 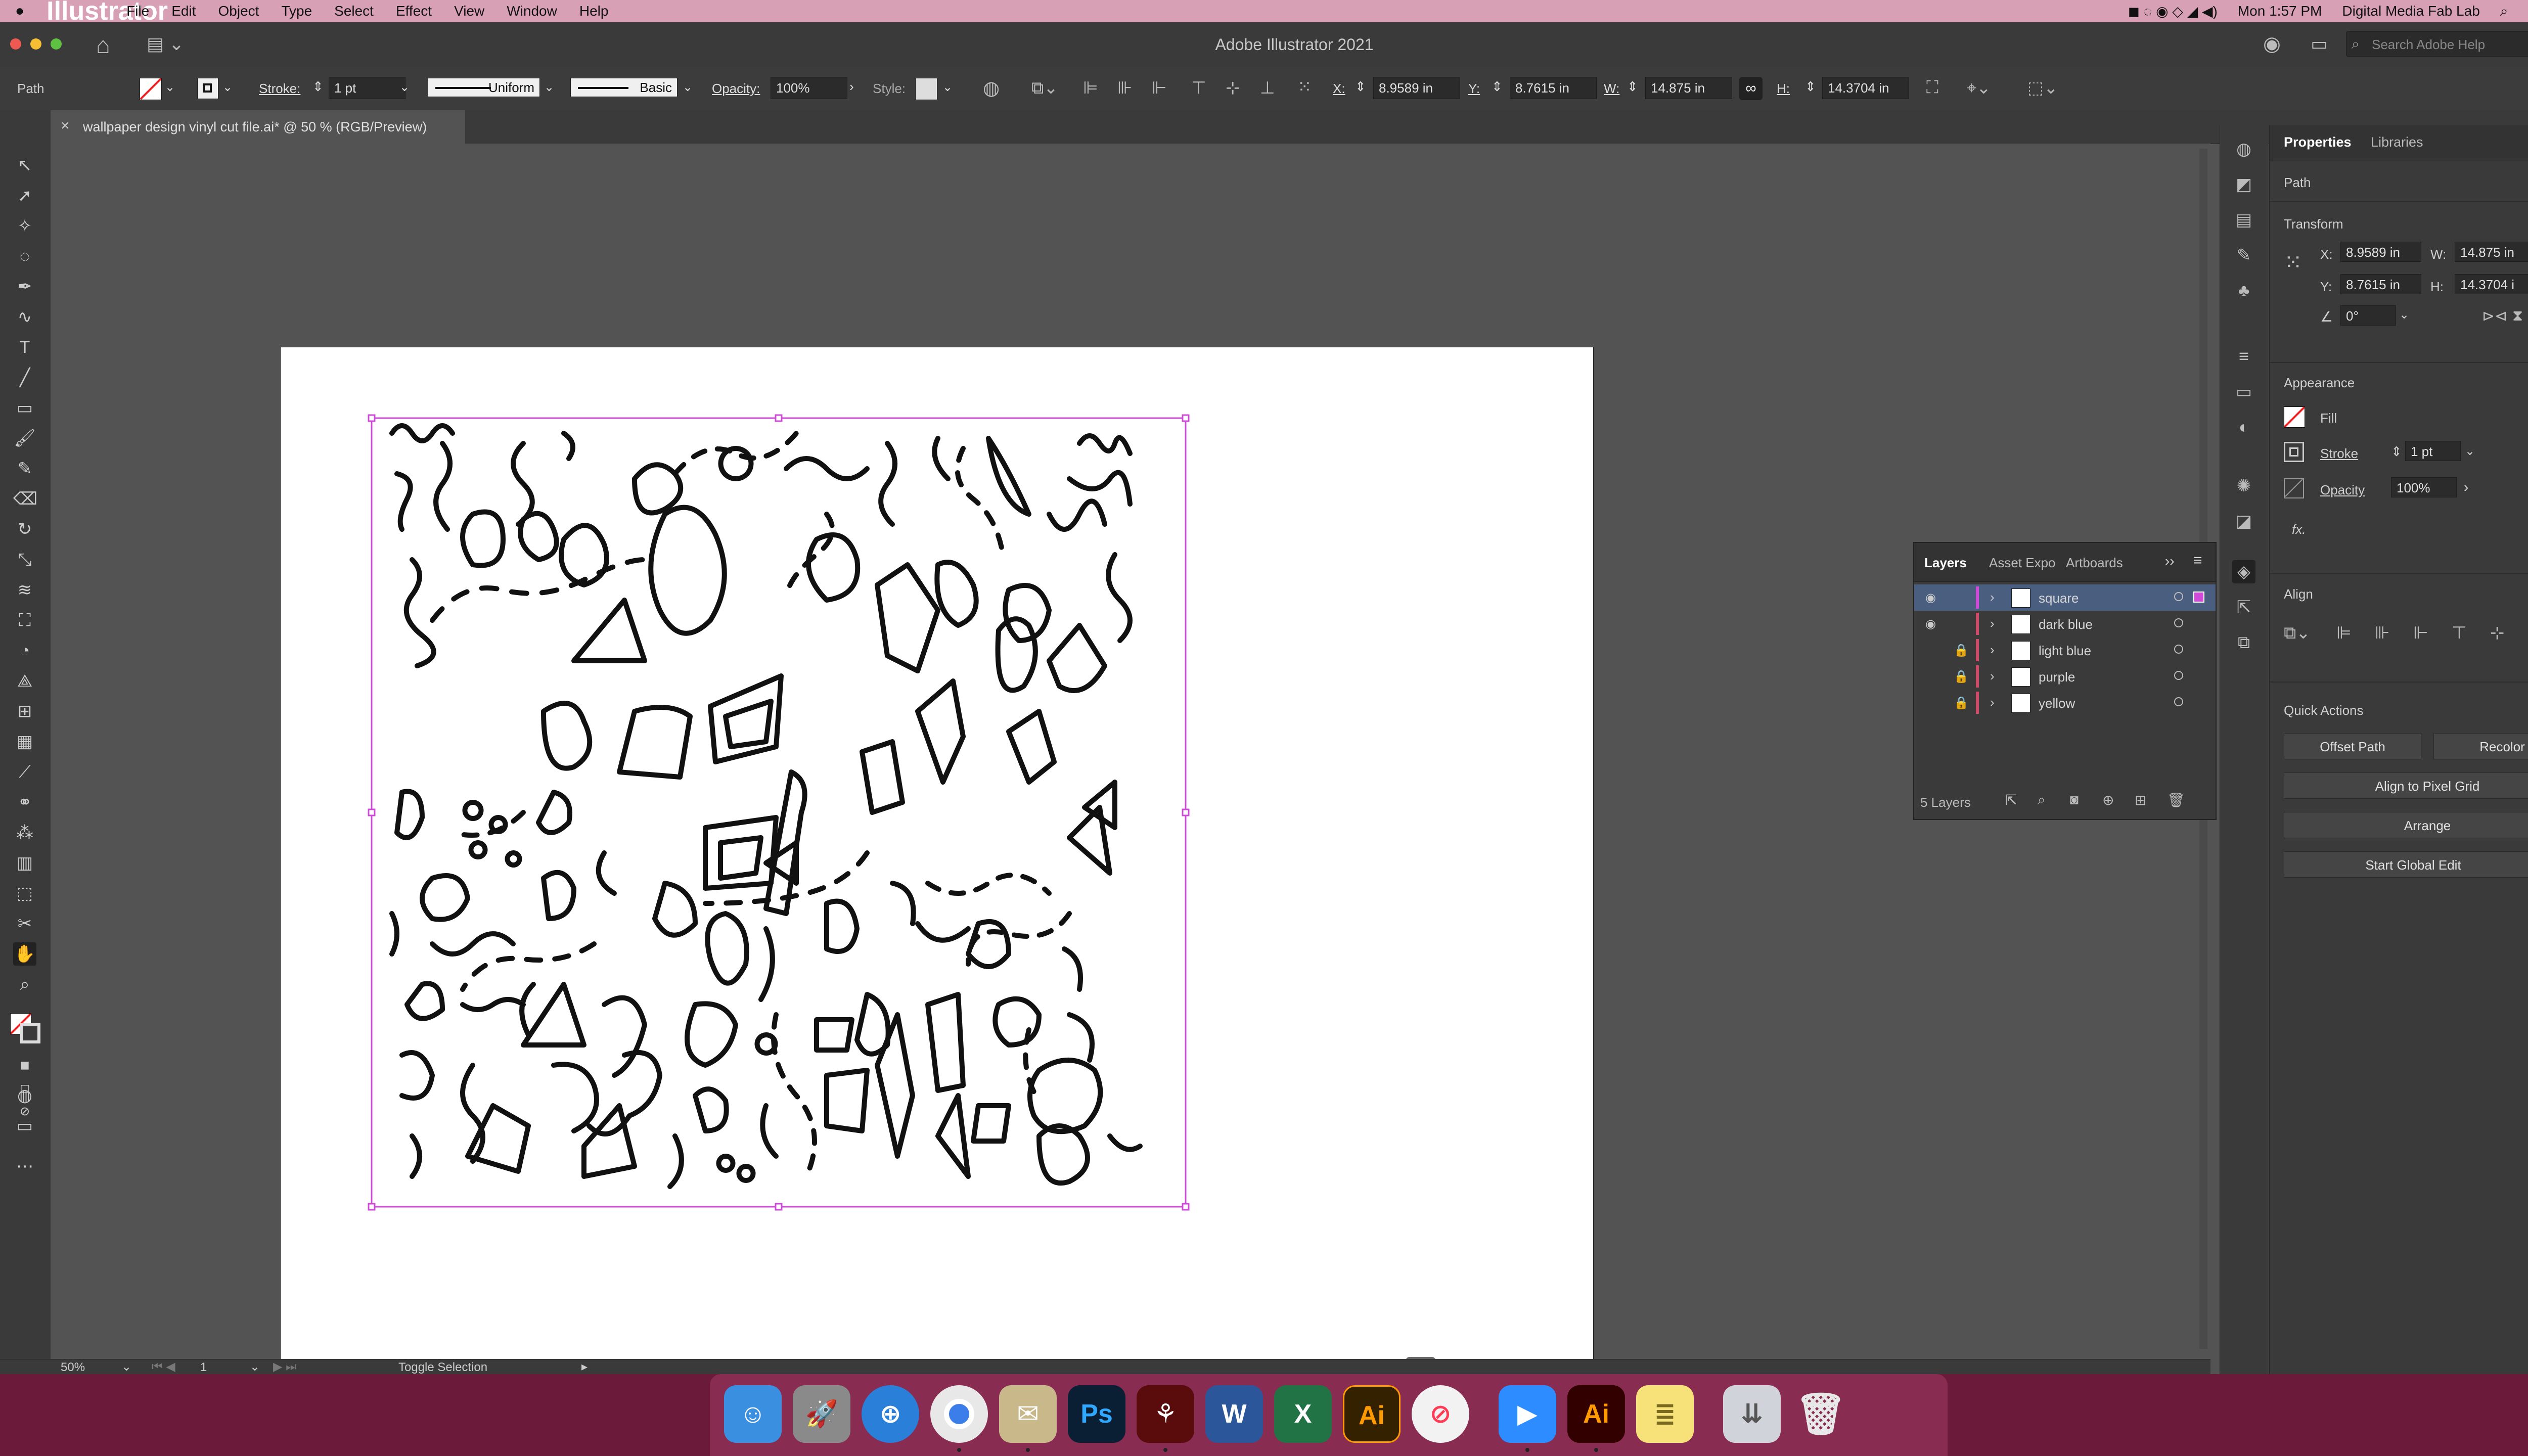 What do you see at coordinates (1633, 87) in the screenshot?
I see `w-stepper-icon: ⇕` at bounding box center [1633, 87].